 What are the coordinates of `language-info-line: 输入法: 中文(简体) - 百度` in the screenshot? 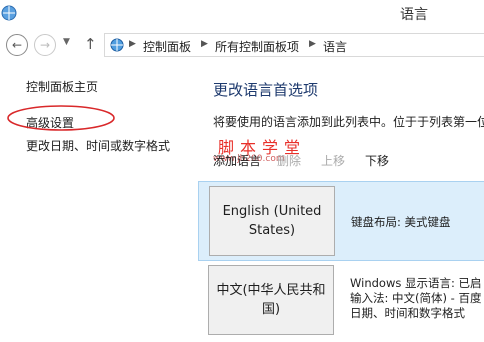 It's located at (416, 298).